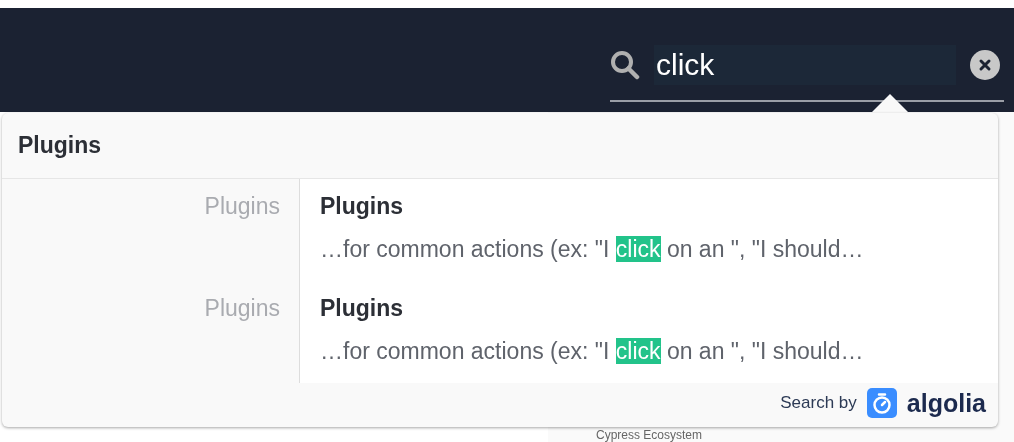 The image size is (1014, 442). I want to click on page-heading: Cypress Ecosystem, so click(649, 435).